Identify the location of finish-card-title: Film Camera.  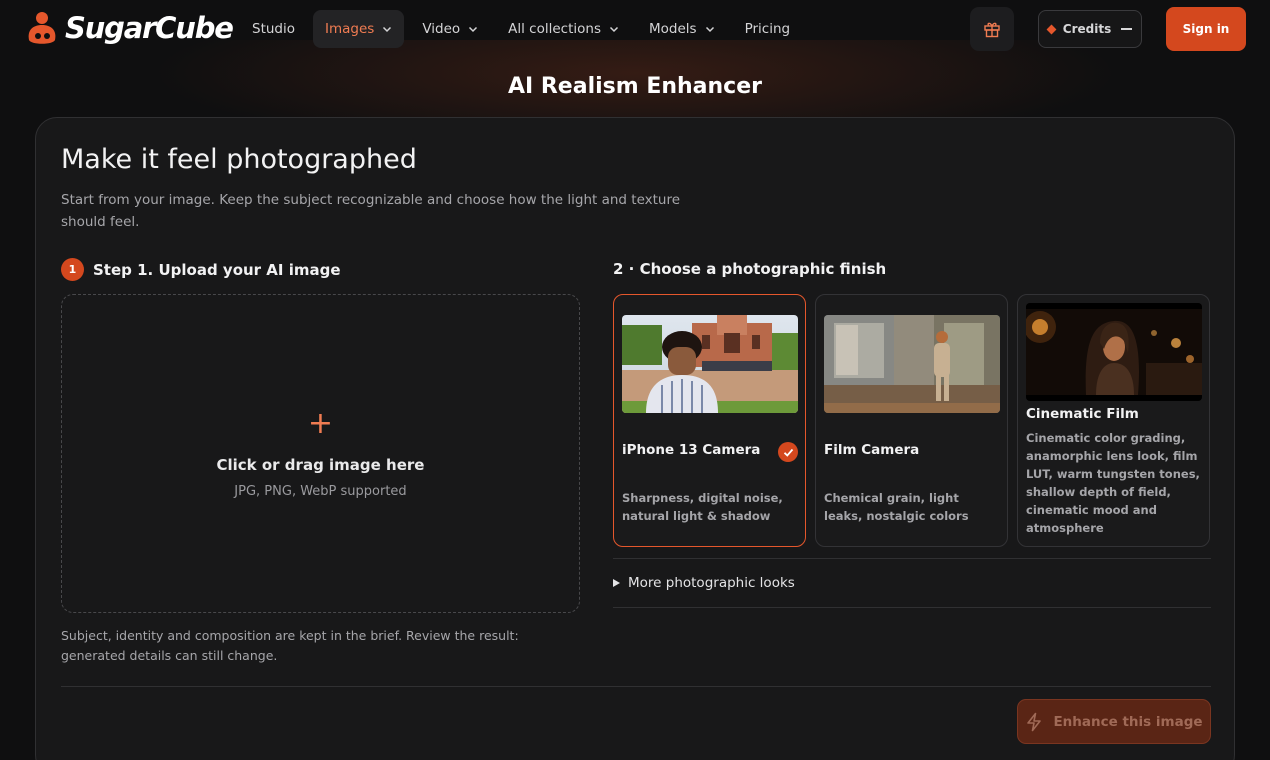
(872, 450).